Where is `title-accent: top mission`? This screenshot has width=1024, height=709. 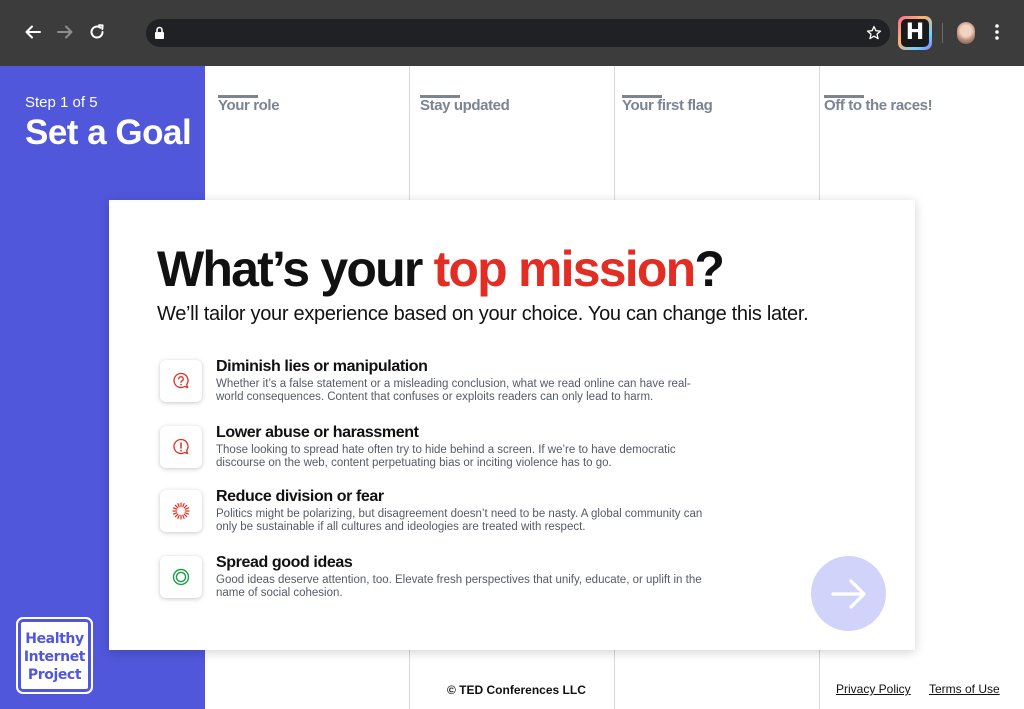
title-accent: top mission is located at coordinates (565, 269).